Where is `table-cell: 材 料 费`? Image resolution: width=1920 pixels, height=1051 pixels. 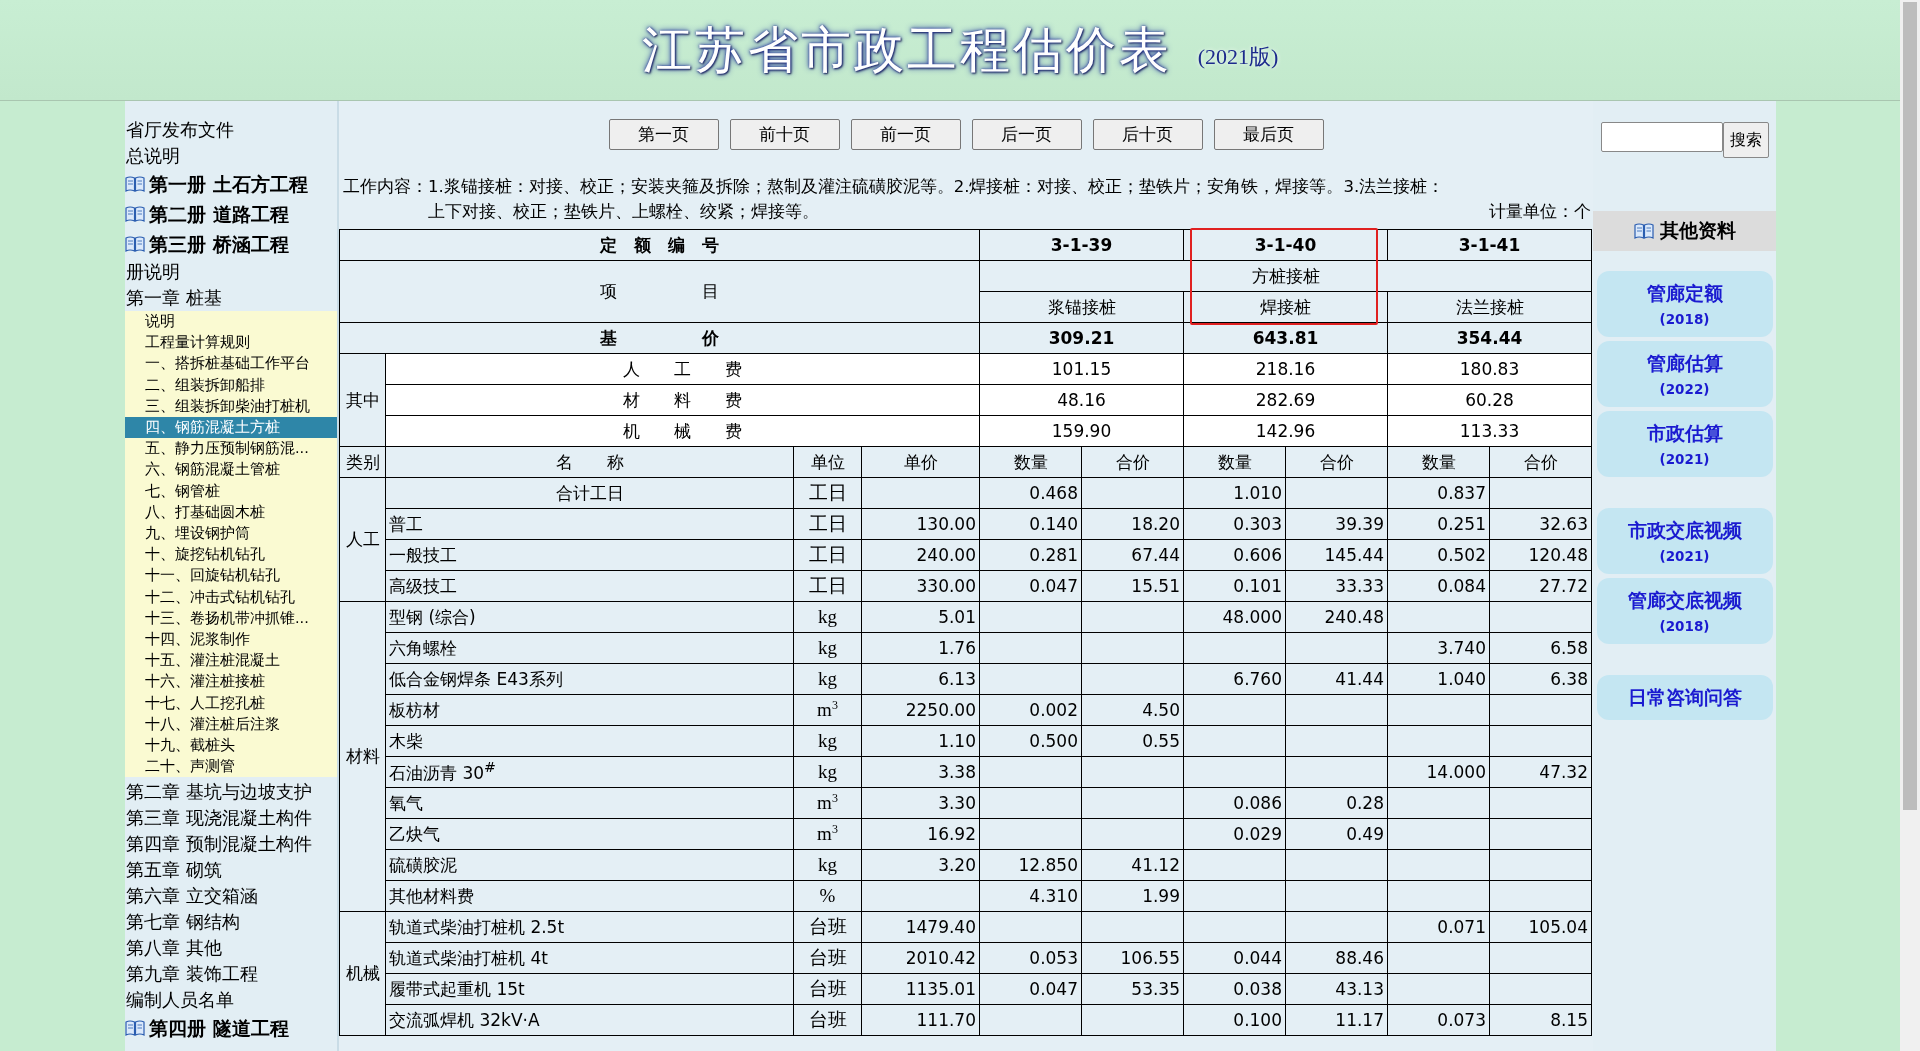
table-cell: 材 料 费 is located at coordinates (682, 400).